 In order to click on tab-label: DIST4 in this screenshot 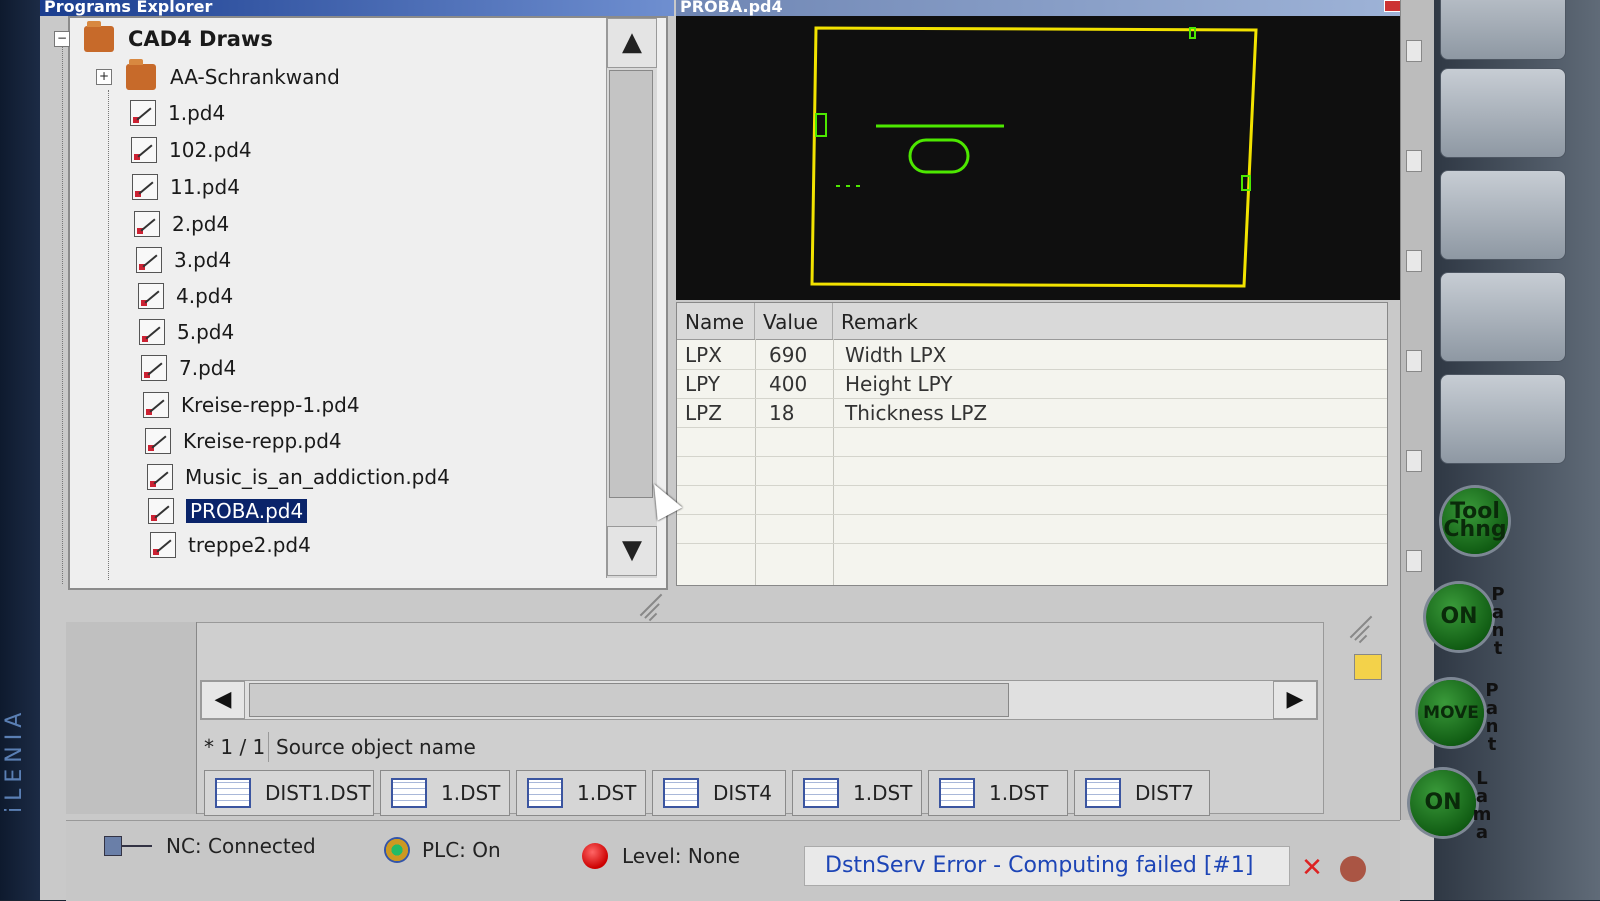, I will do `click(742, 793)`.